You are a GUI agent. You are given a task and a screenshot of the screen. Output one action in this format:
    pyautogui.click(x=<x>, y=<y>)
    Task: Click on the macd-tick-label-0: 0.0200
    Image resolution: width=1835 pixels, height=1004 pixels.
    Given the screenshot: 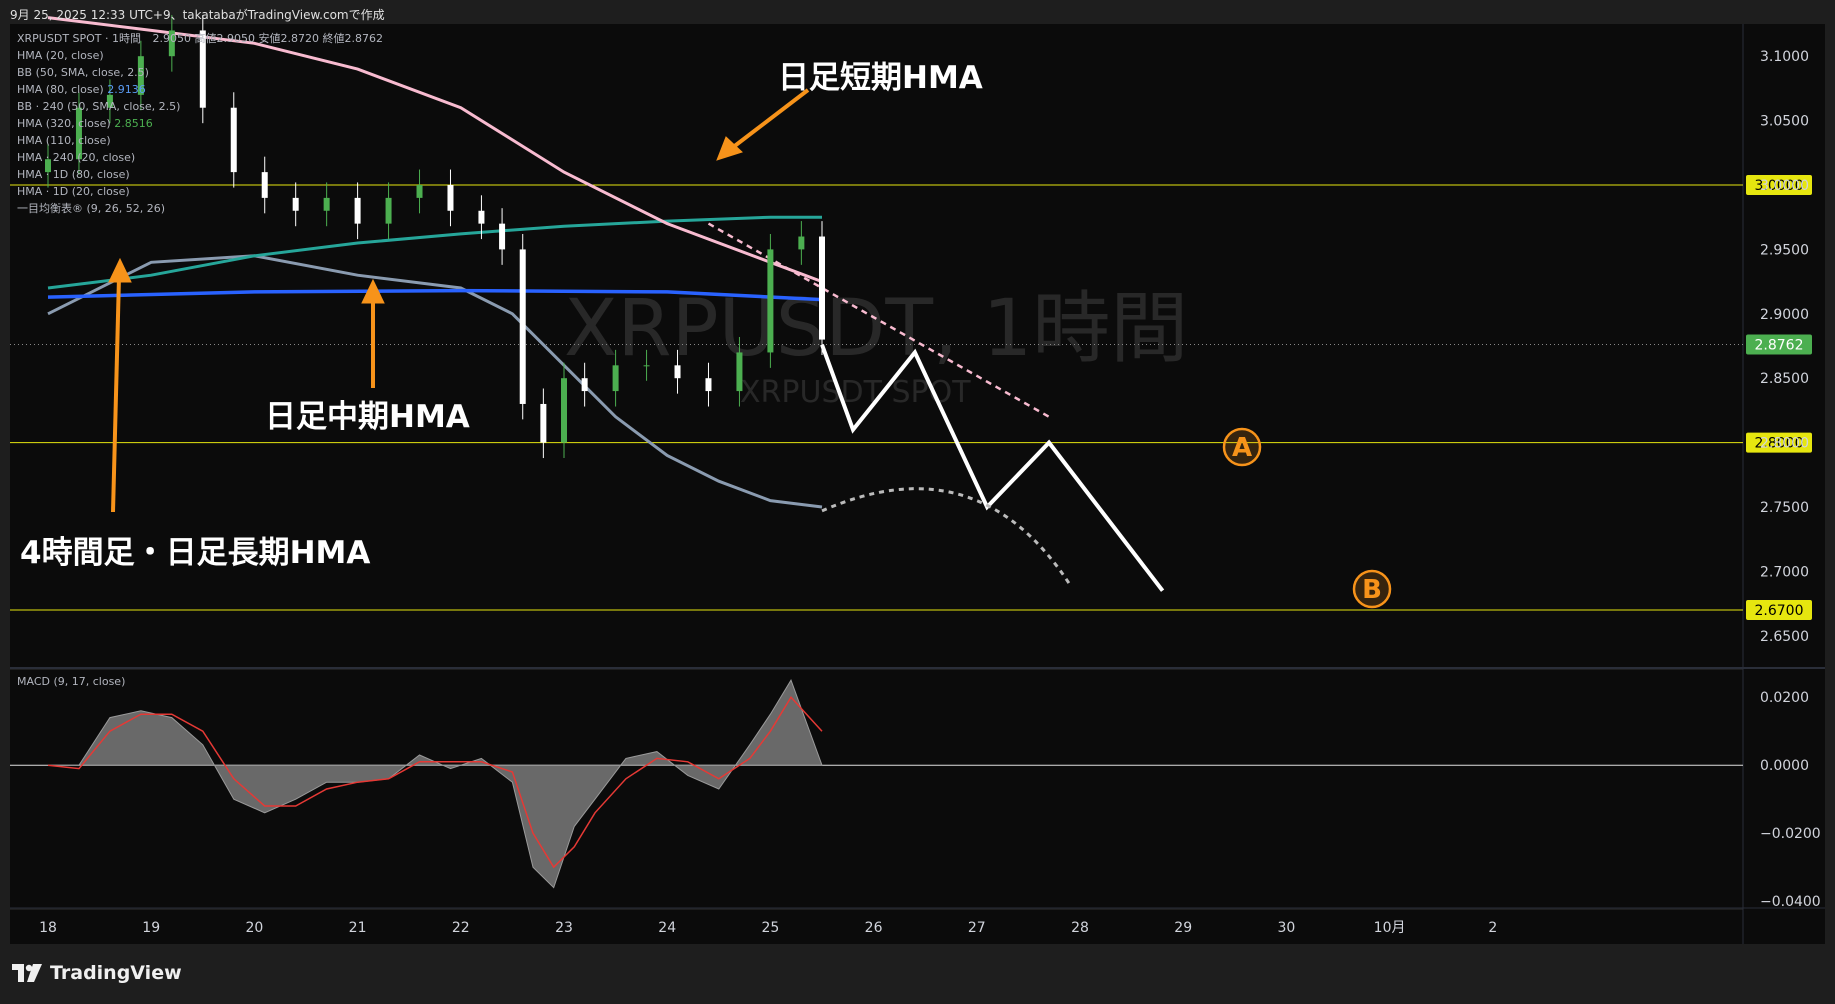 What is the action you would take?
    pyautogui.click(x=1784, y=698)
    